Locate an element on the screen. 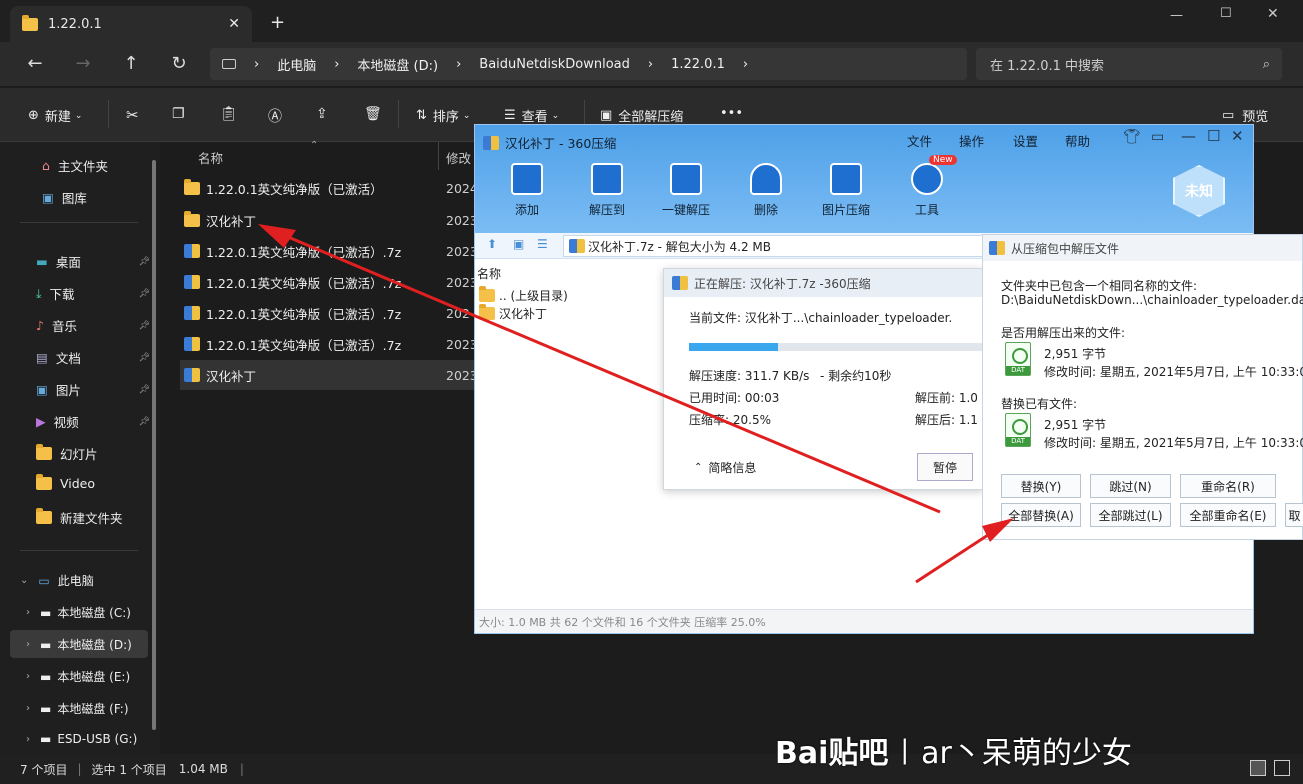 This screenshot has width=1303, height=784. share-icon: ⇪ is located at coordinates (322, 114).